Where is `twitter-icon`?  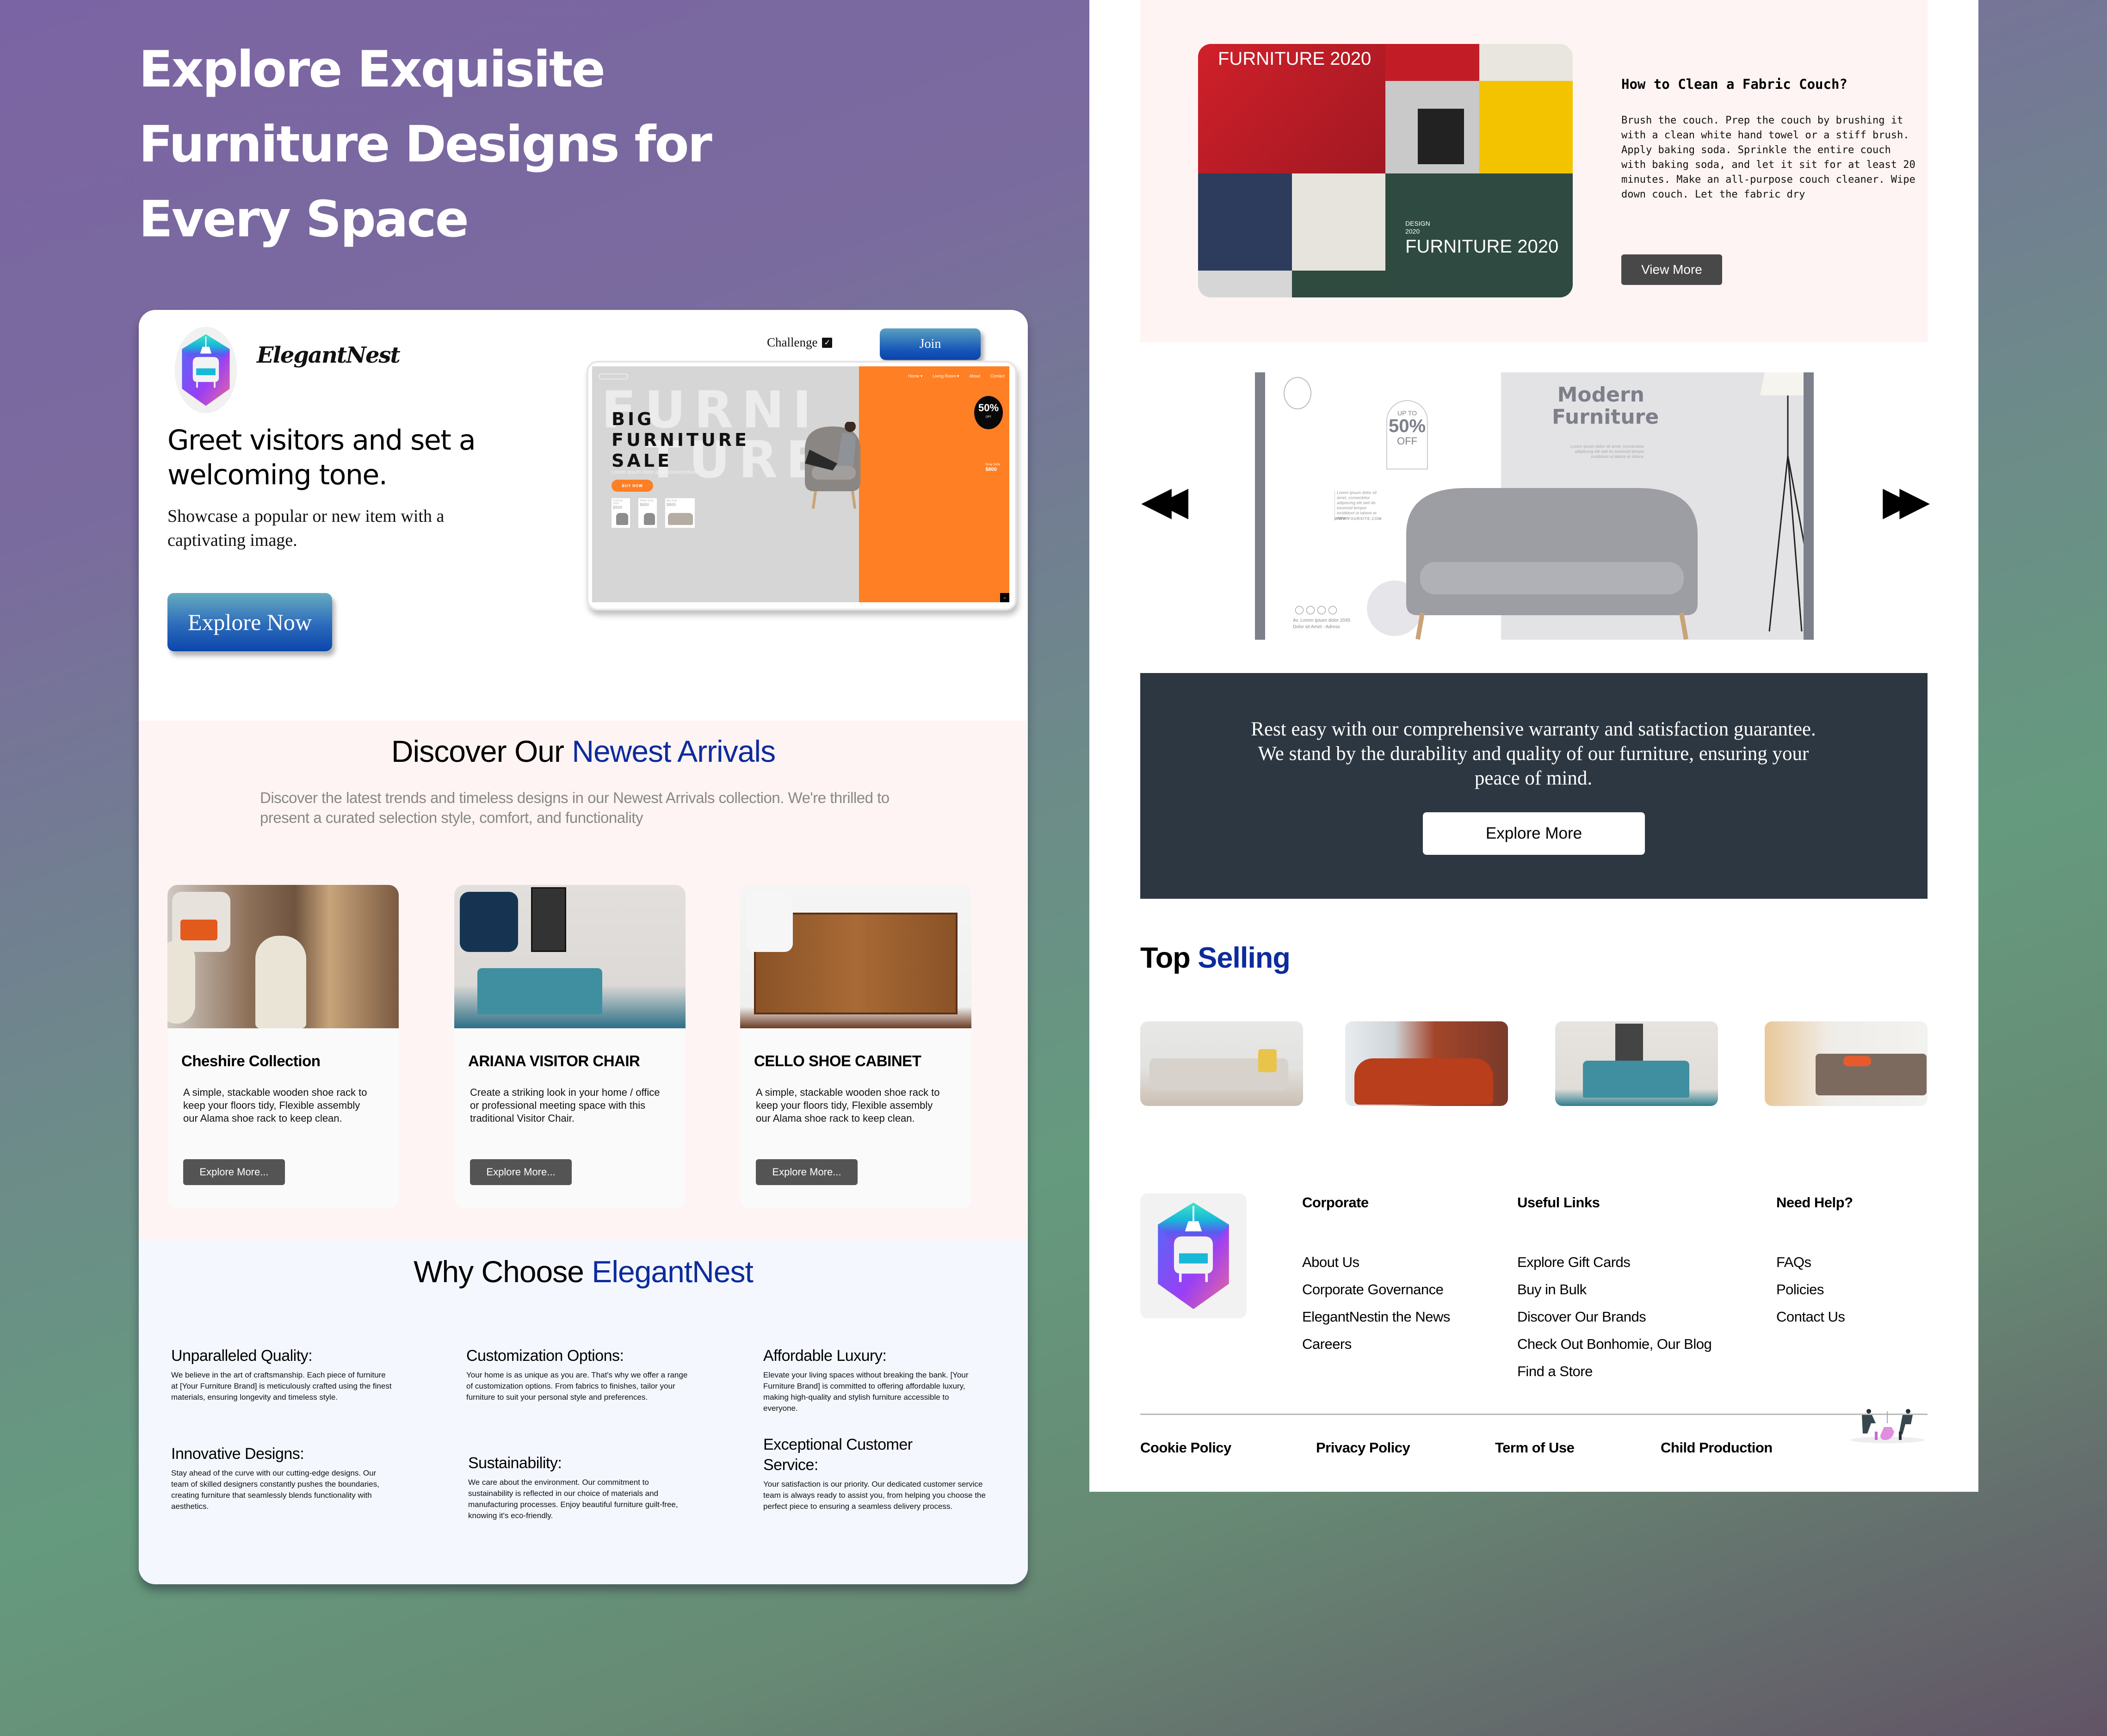
twitter-icon is located at coordinates (1322, 610).